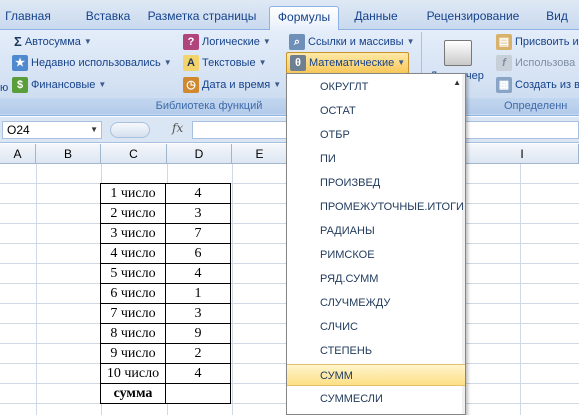 The height and width of the screenshot is (415, 579). What do you see at coordinates (92, 63) in the screenshot?
I see `recently-used-button: ★ Недавно использовались ▼` at bounding box center [92, 63].